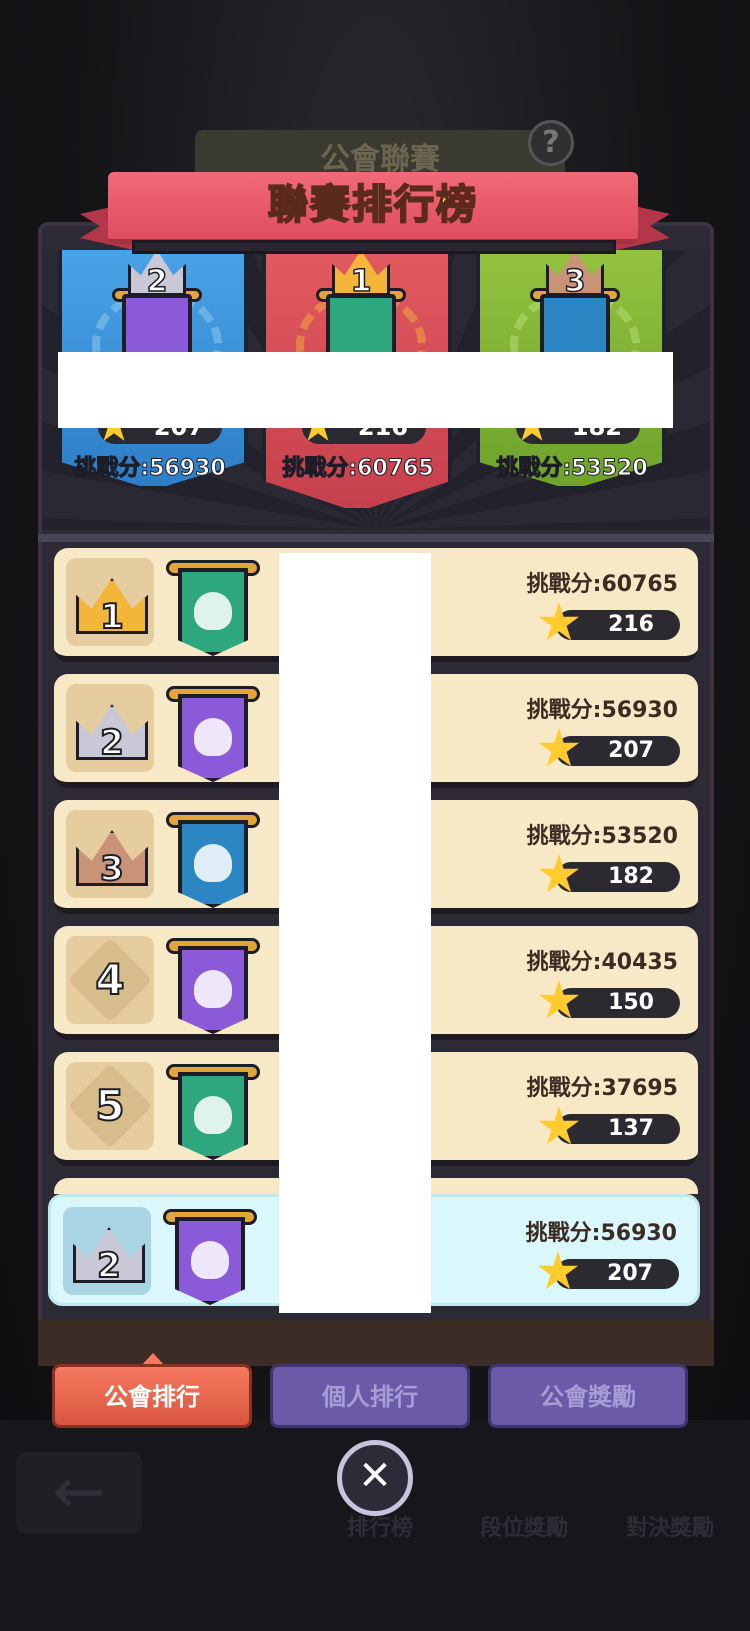 This screenshot has height=1631, width=750. Describe the element at coordinates (157, 273) in the screenshot. I see `silver-crown-icon: 2` at that location.